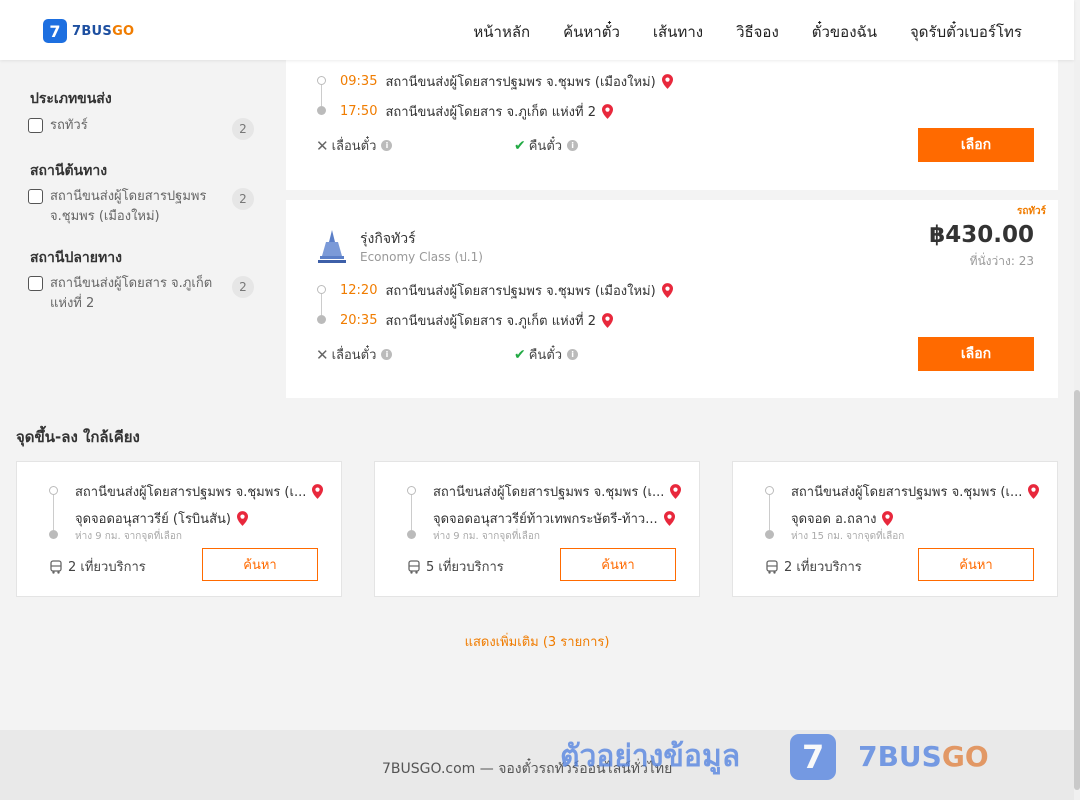 Image resolution: width=1080 pixels, height=800 pixels. What do you see at coordinates (774, 756) in the screenshot?
I see `sample-watermark: ตัวอย่างข้อมูล 7 7BUSGO` at bounding box center [774, 756].